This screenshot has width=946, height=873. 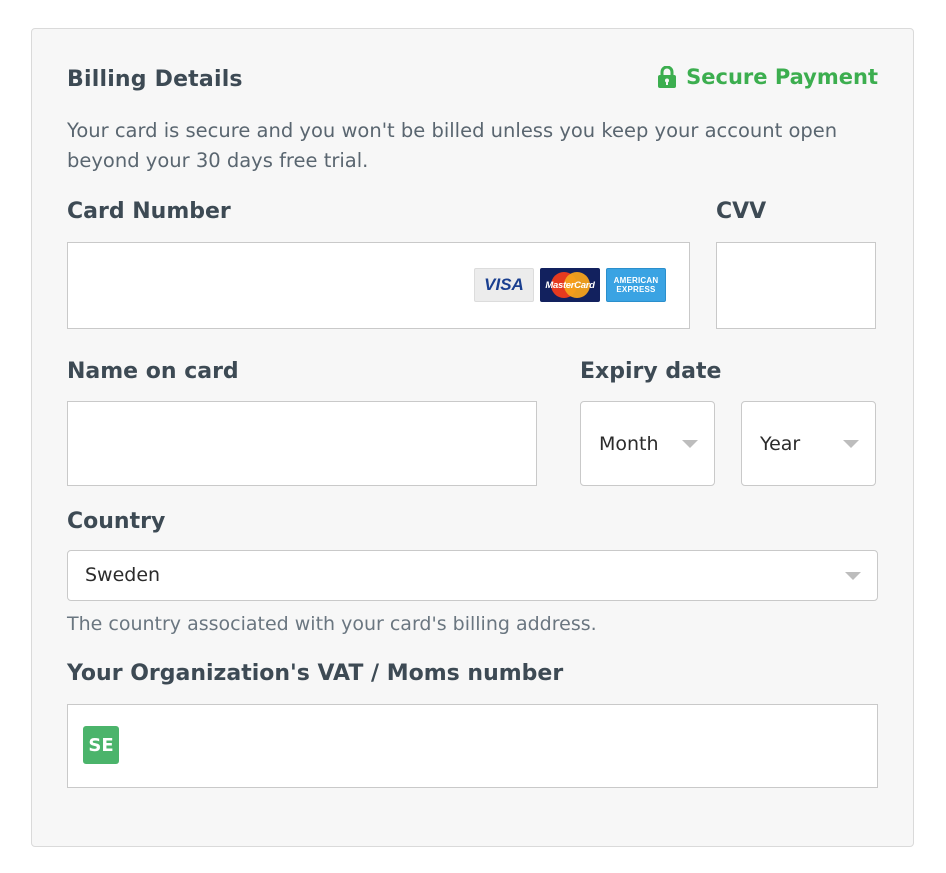 I want to click on vat-number-label: Your Organization's VAT / Moms number, so click(x=315, y=673).